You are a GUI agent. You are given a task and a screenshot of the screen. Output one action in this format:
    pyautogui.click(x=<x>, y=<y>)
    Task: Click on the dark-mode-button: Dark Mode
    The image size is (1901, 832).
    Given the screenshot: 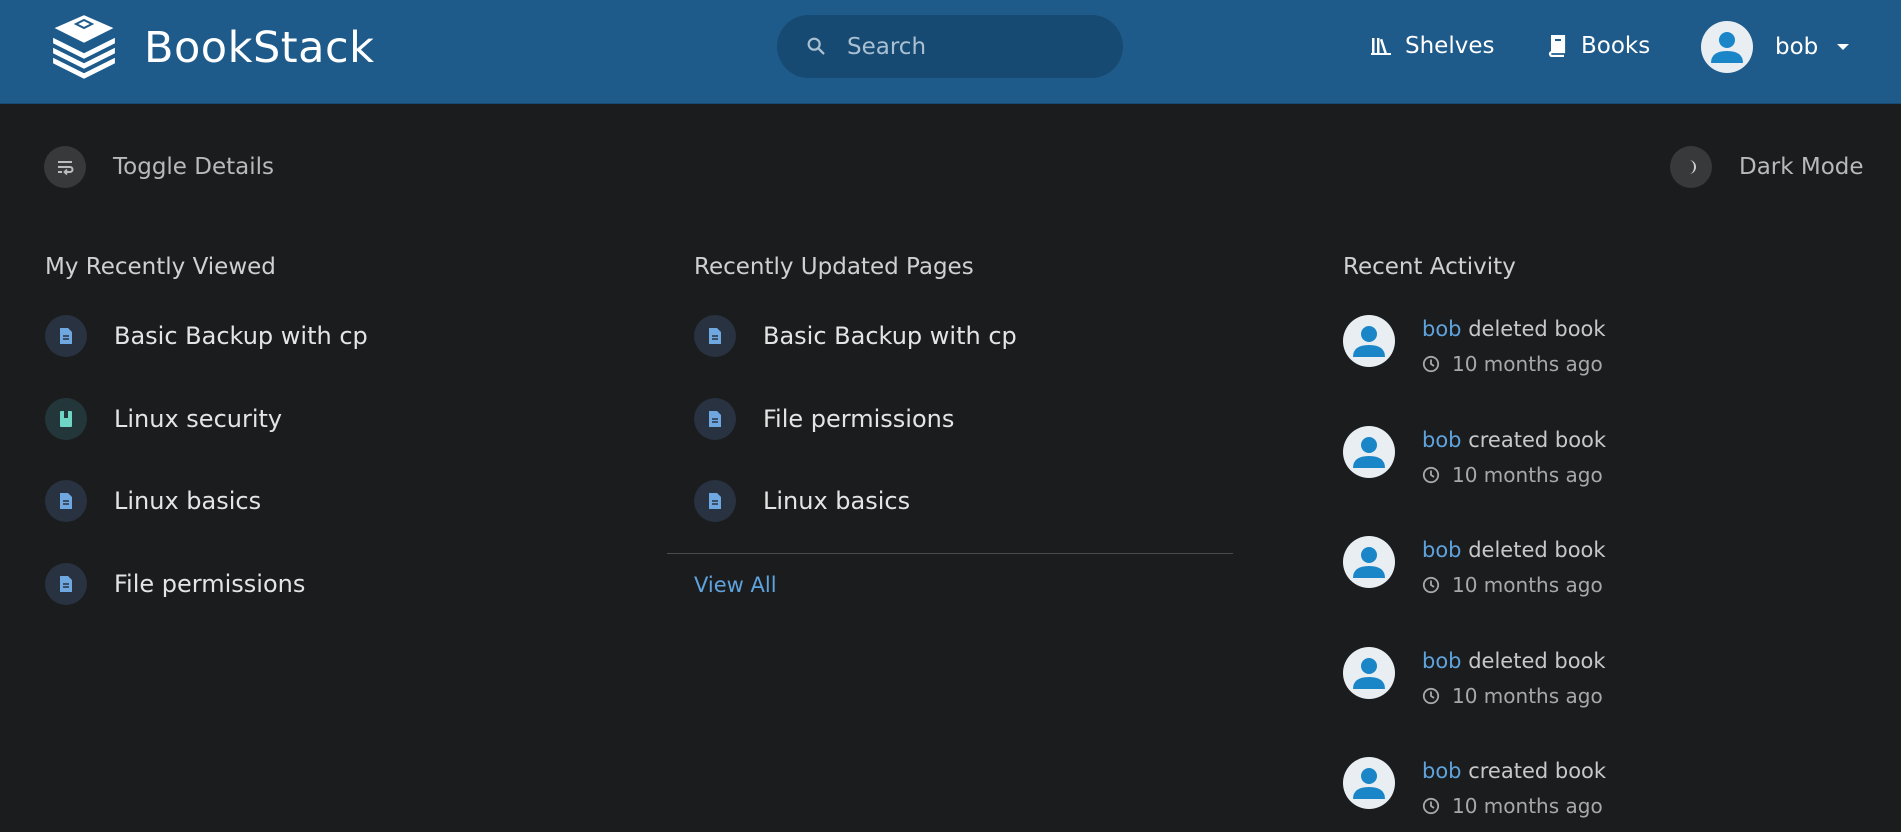 What is the action you would take?
    pyautogui.click(x=1767, y=167)
    